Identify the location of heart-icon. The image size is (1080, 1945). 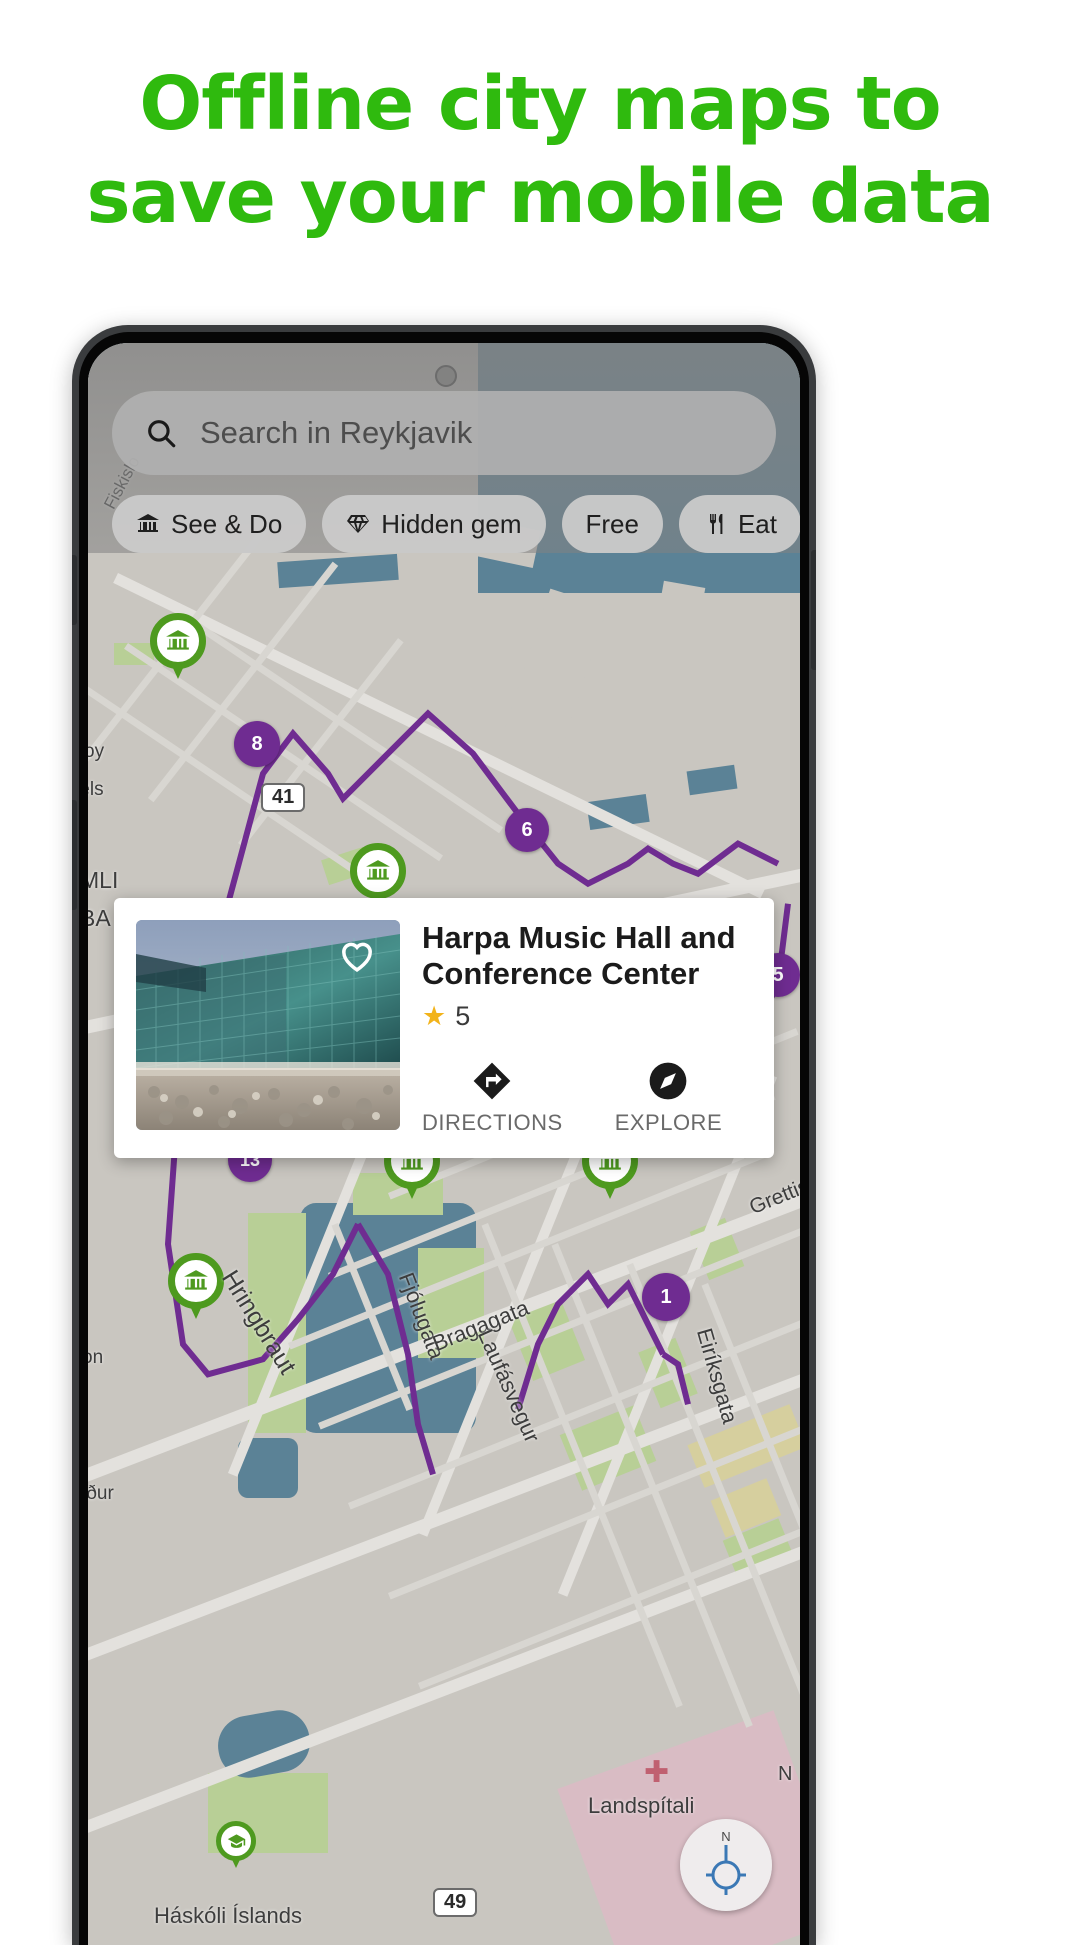
(357, 955).